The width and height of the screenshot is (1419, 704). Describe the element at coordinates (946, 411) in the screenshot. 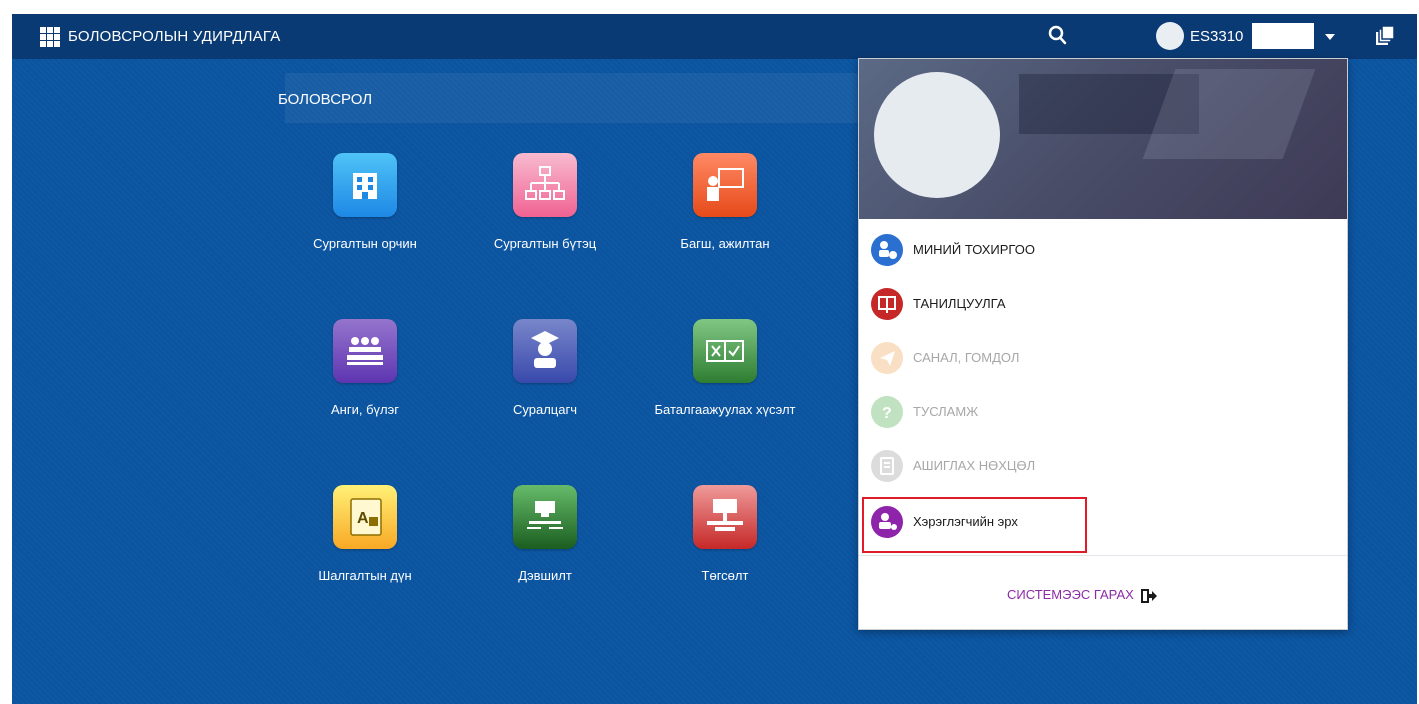

I see `menu-item-label: ТУСЛАМЖ` at that location.